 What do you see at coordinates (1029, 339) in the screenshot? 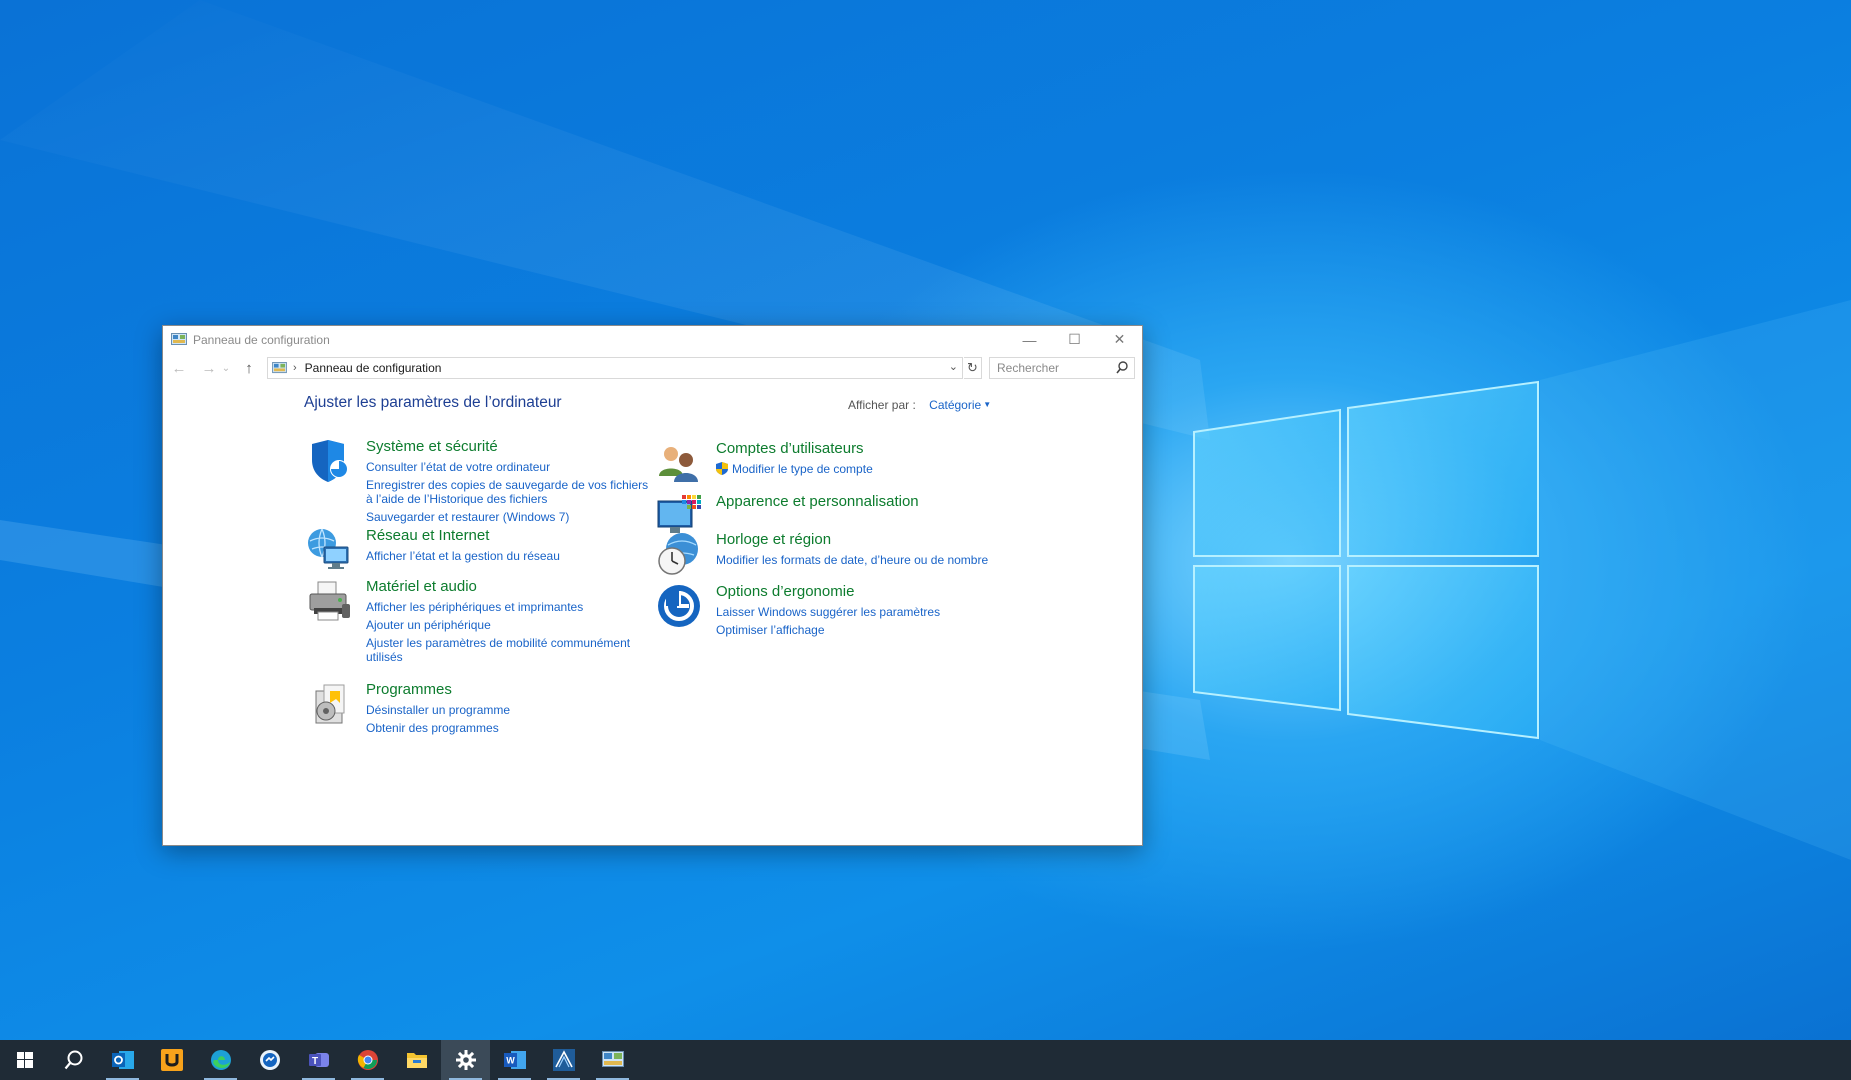
I see `minimize-button: —` at bounding box center [1029, 339].